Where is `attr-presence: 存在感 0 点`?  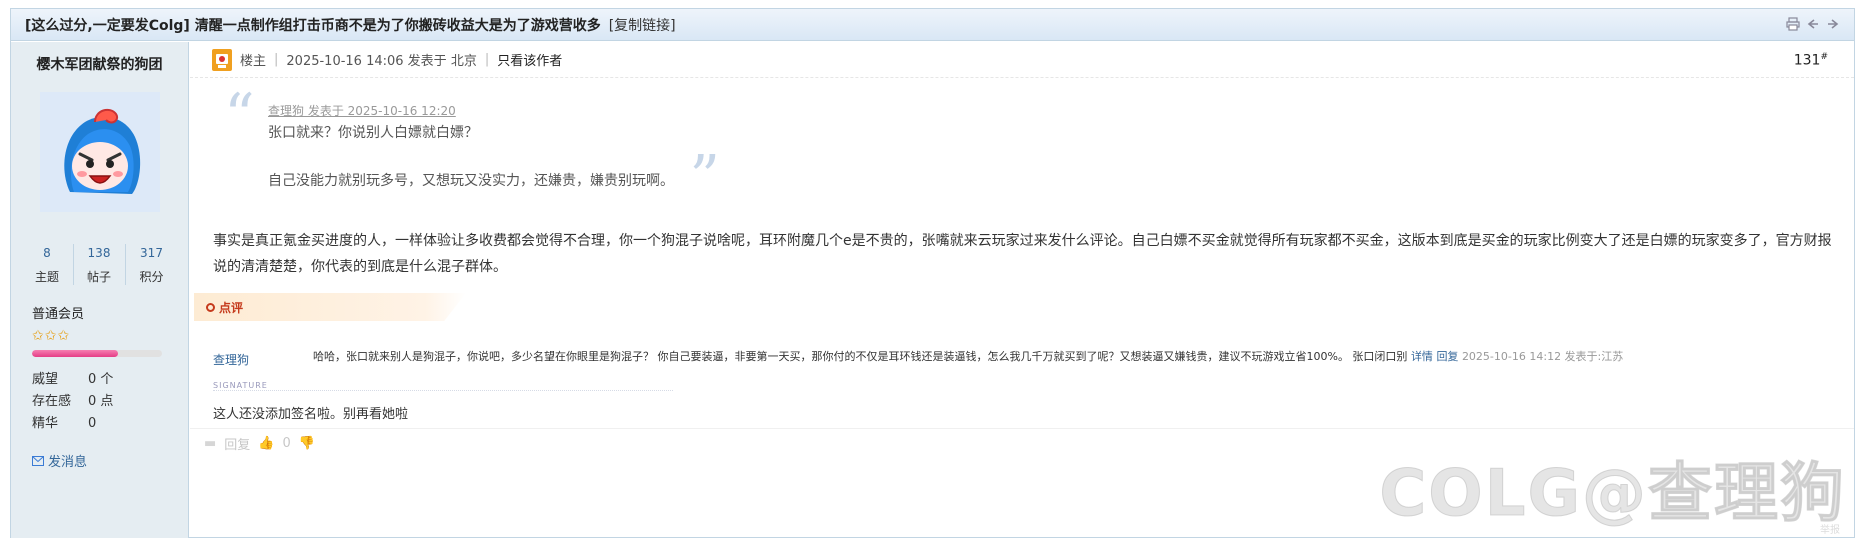 attr-presence: 存在感 0 点 is located at coordinates (110, 402).